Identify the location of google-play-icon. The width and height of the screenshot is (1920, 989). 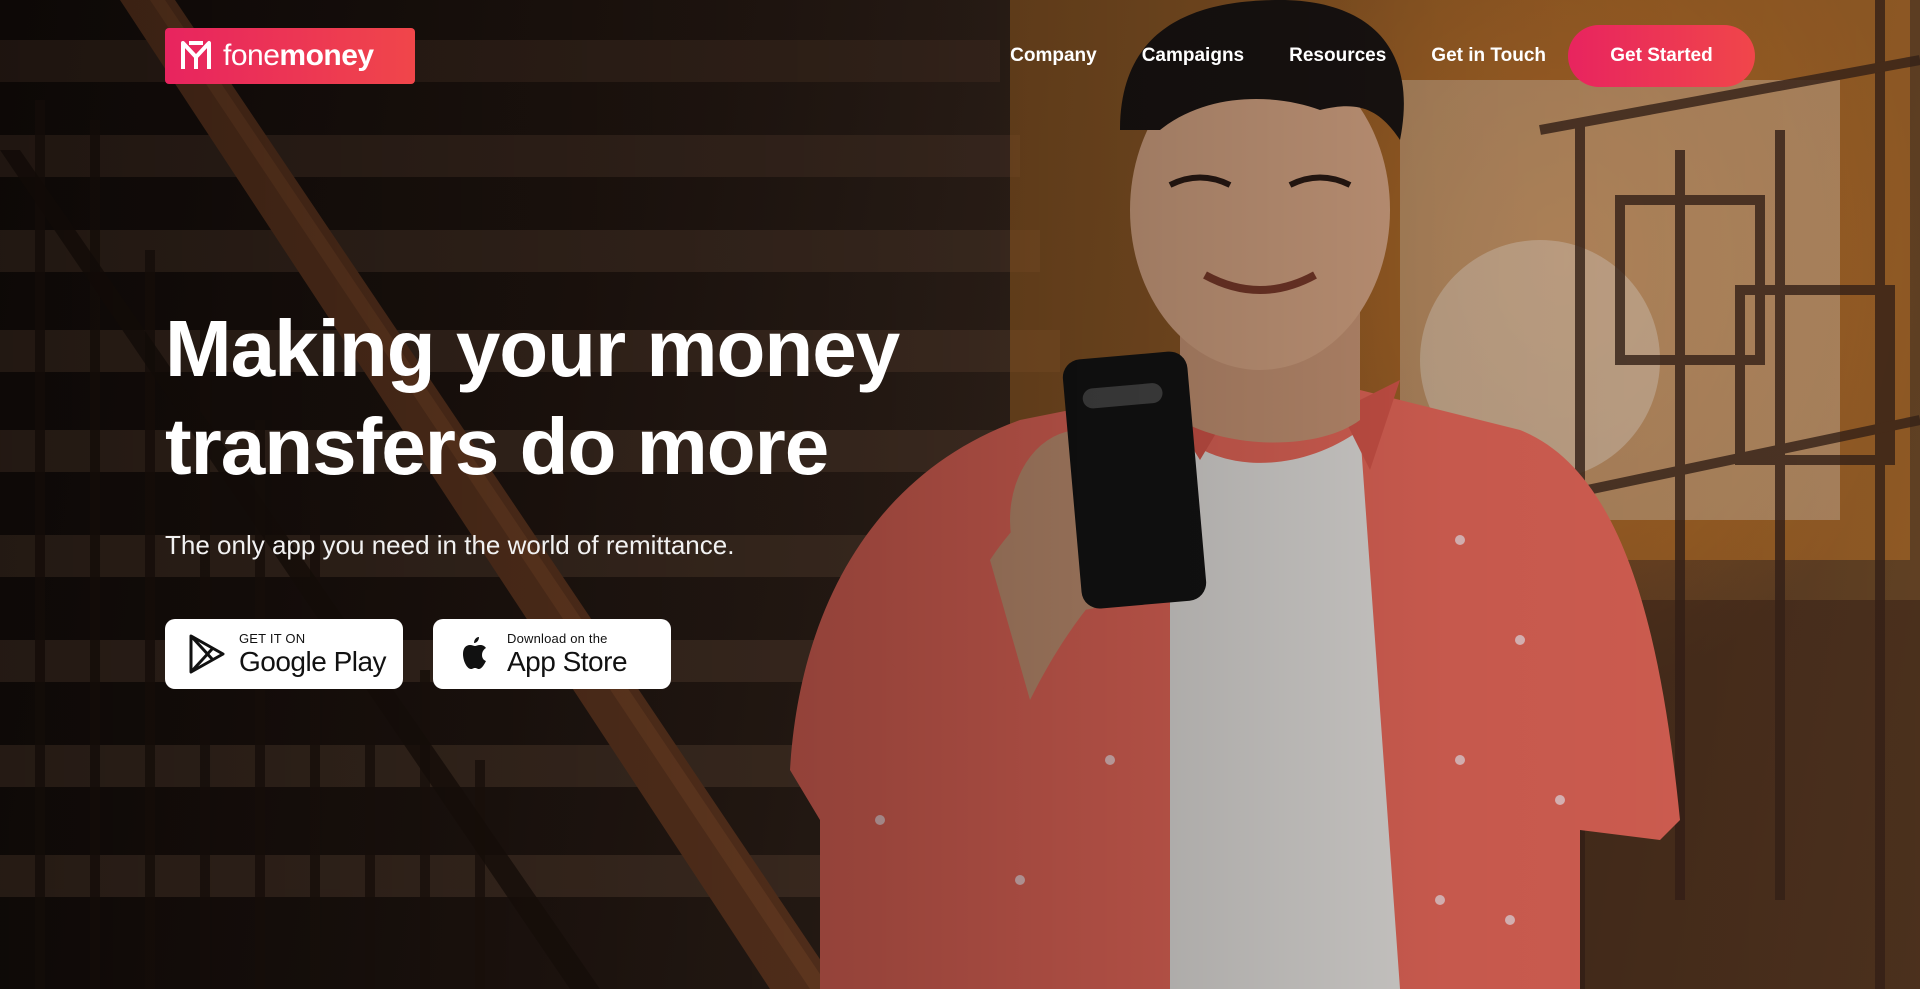
(207, 654).